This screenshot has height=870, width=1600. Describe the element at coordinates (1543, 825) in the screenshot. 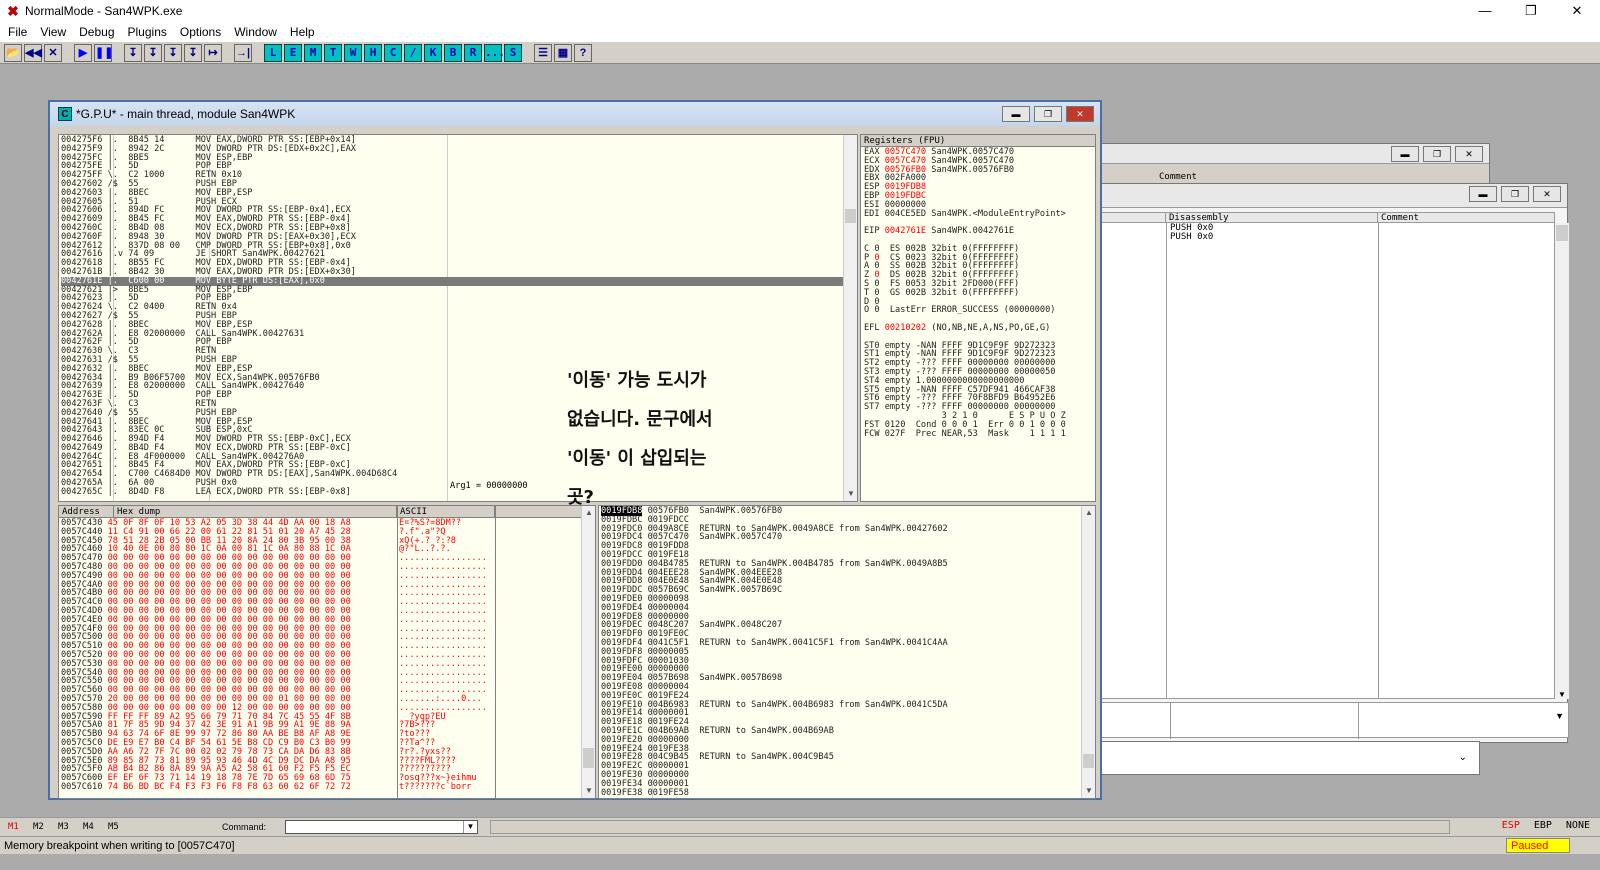

I see `ebp-mode: EBP` at that location.